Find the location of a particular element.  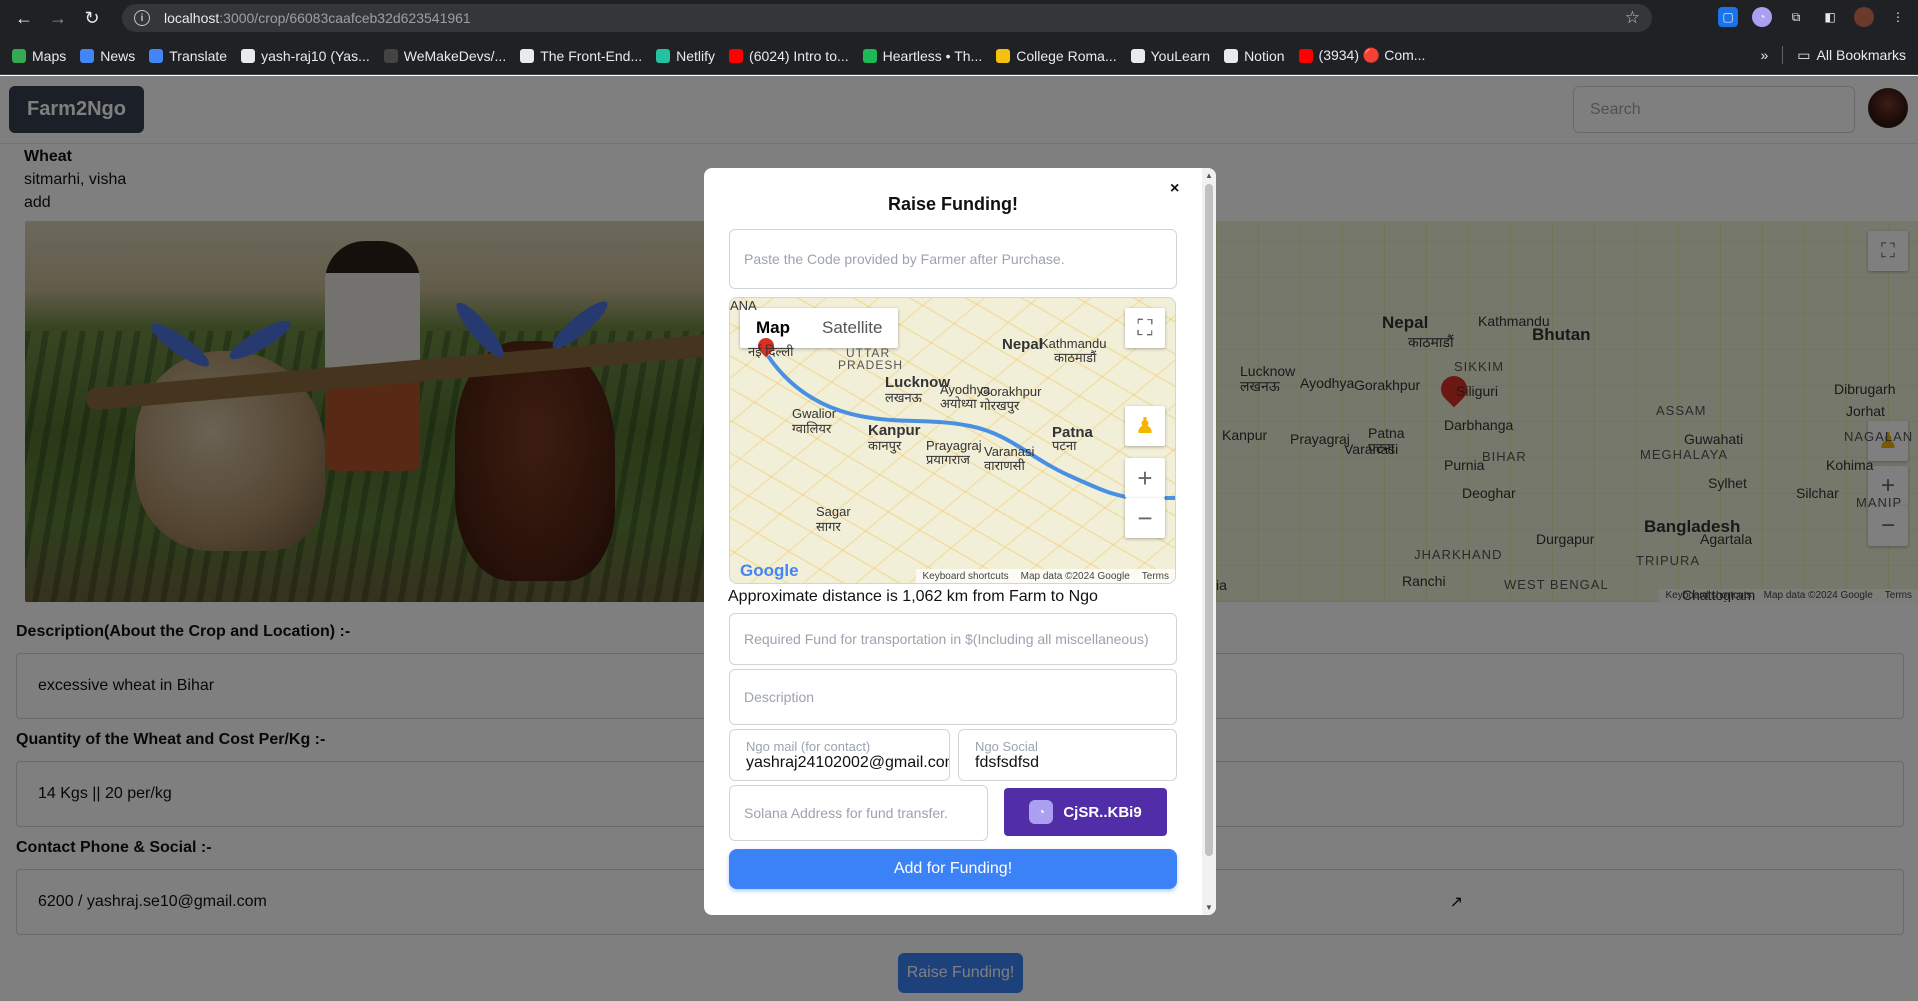

more-bookmarks-icon: » is located at coordinates (1765, 55).